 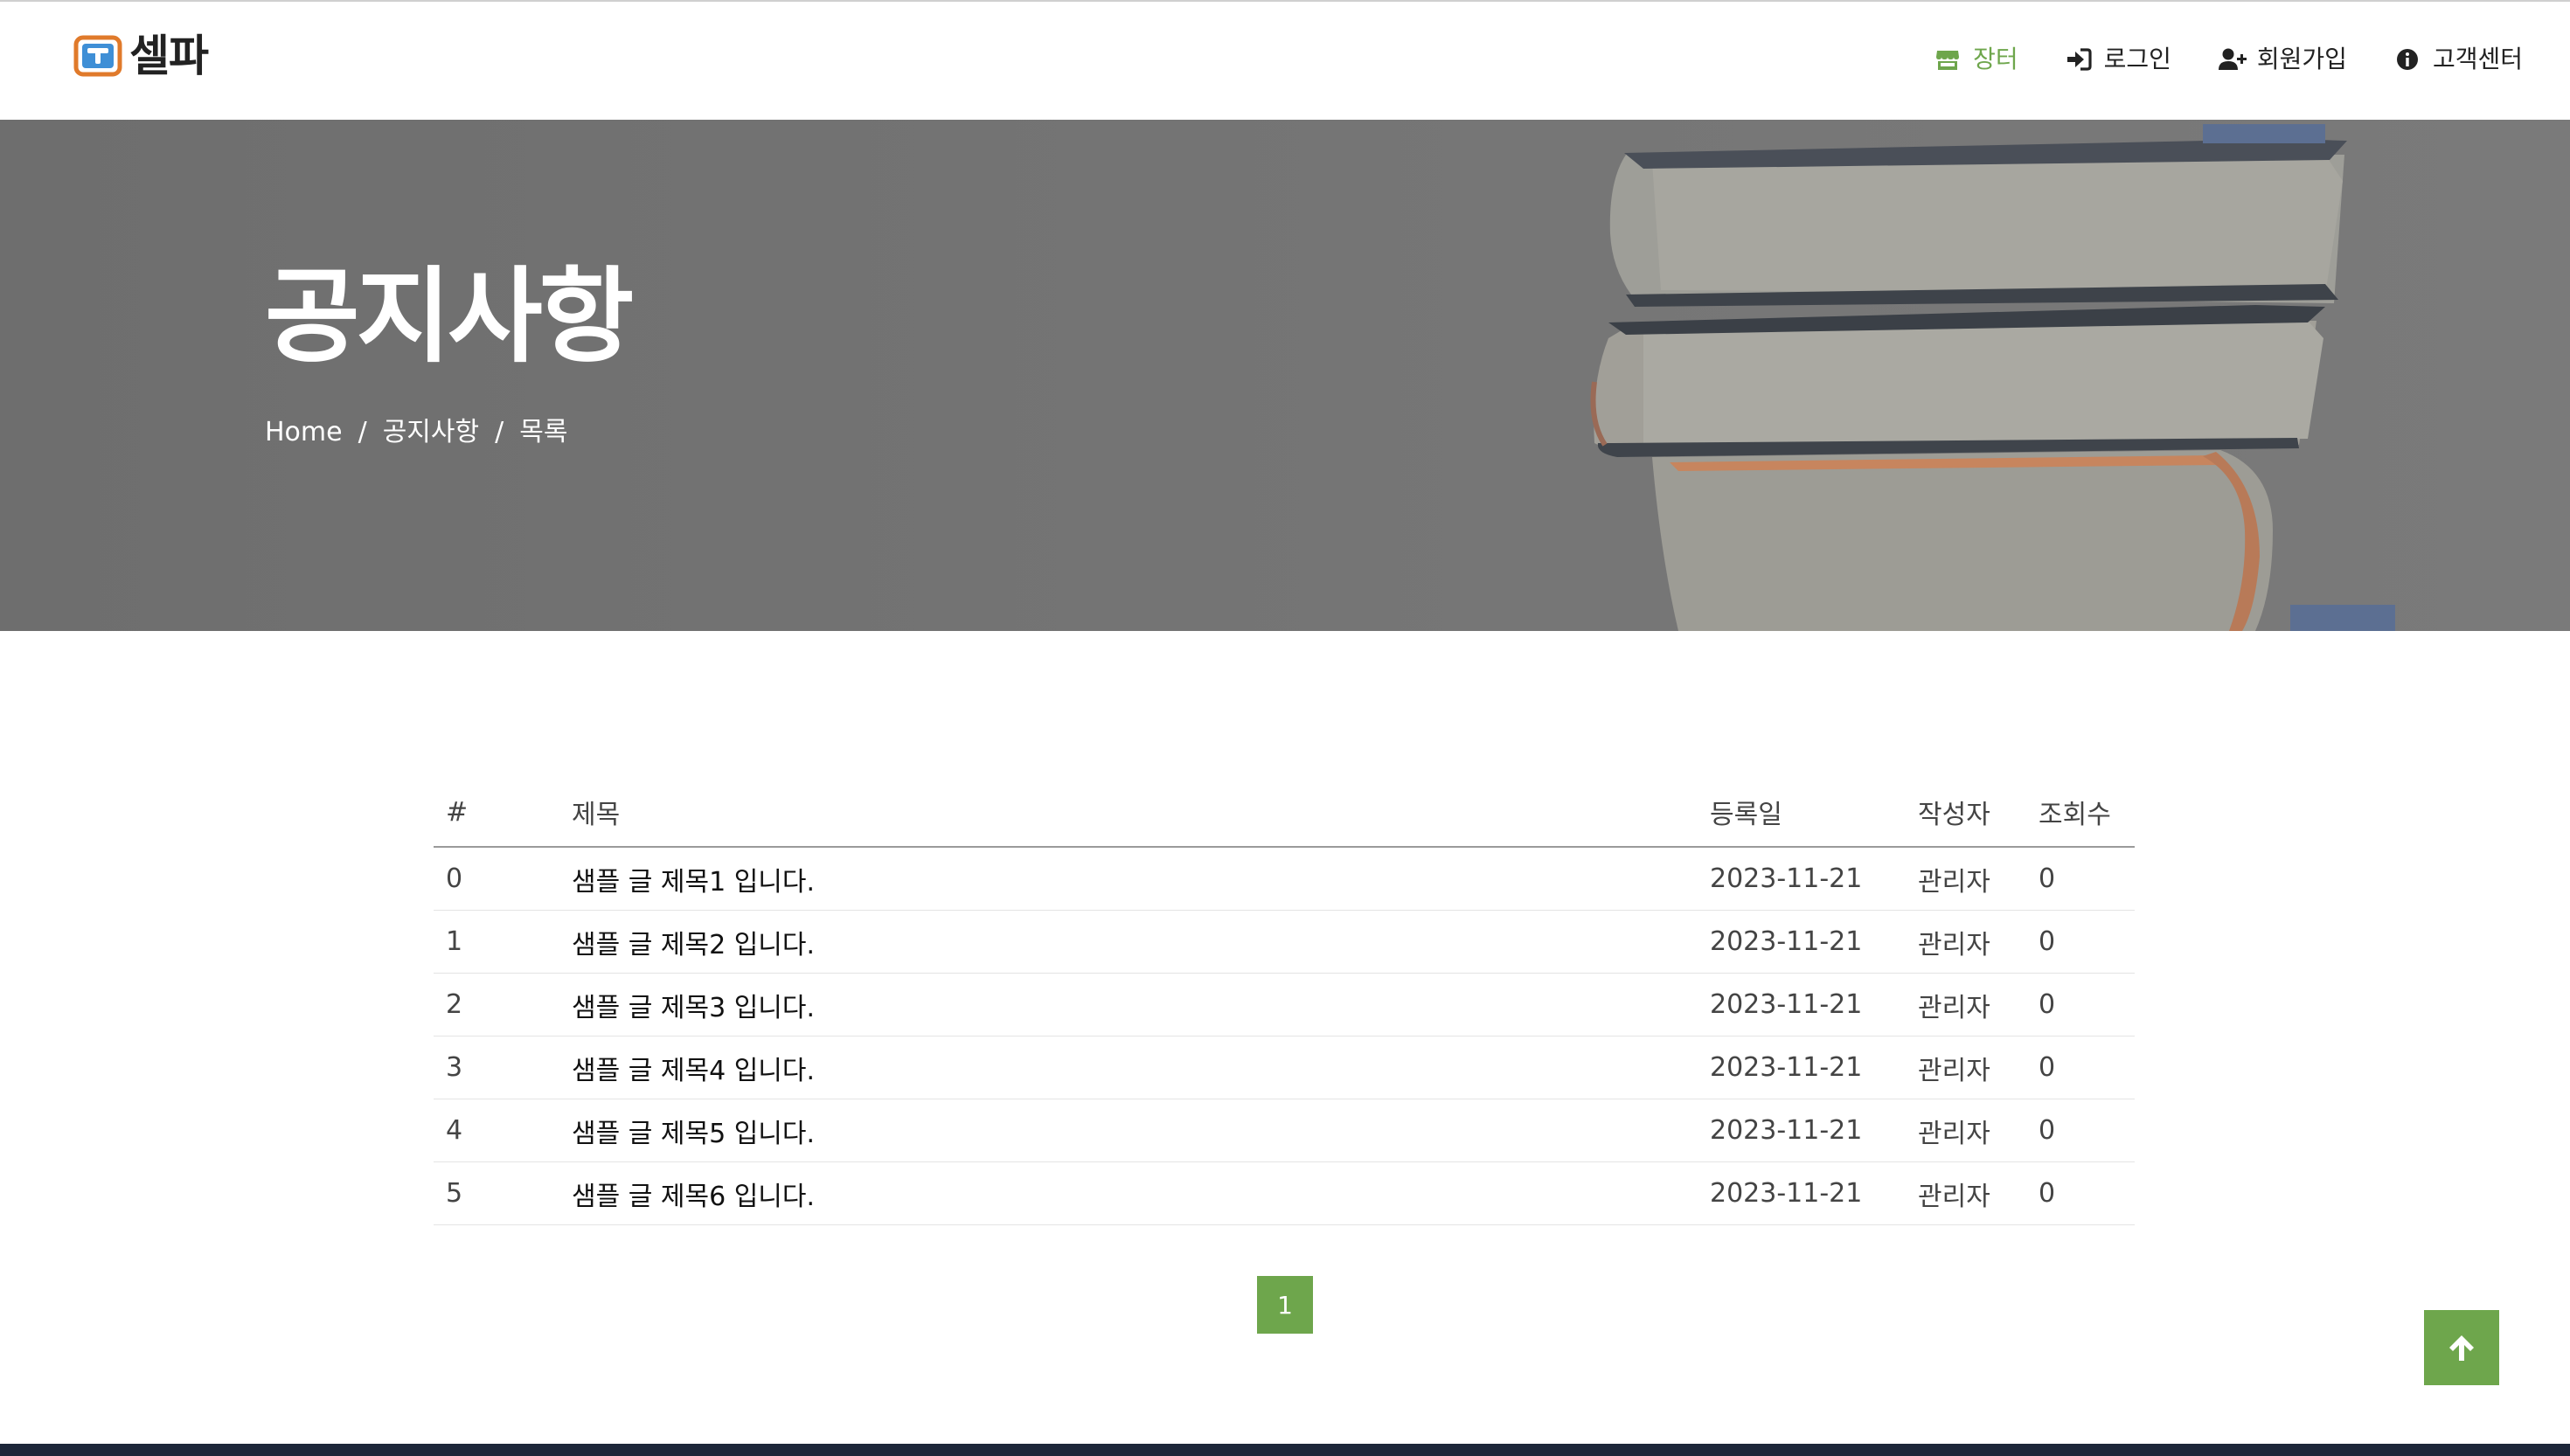 I want to click on table-row: 4 샘플 글 제목5 입니다. 2023-11-21 관리자 0, so click(x=1284, y=1130).